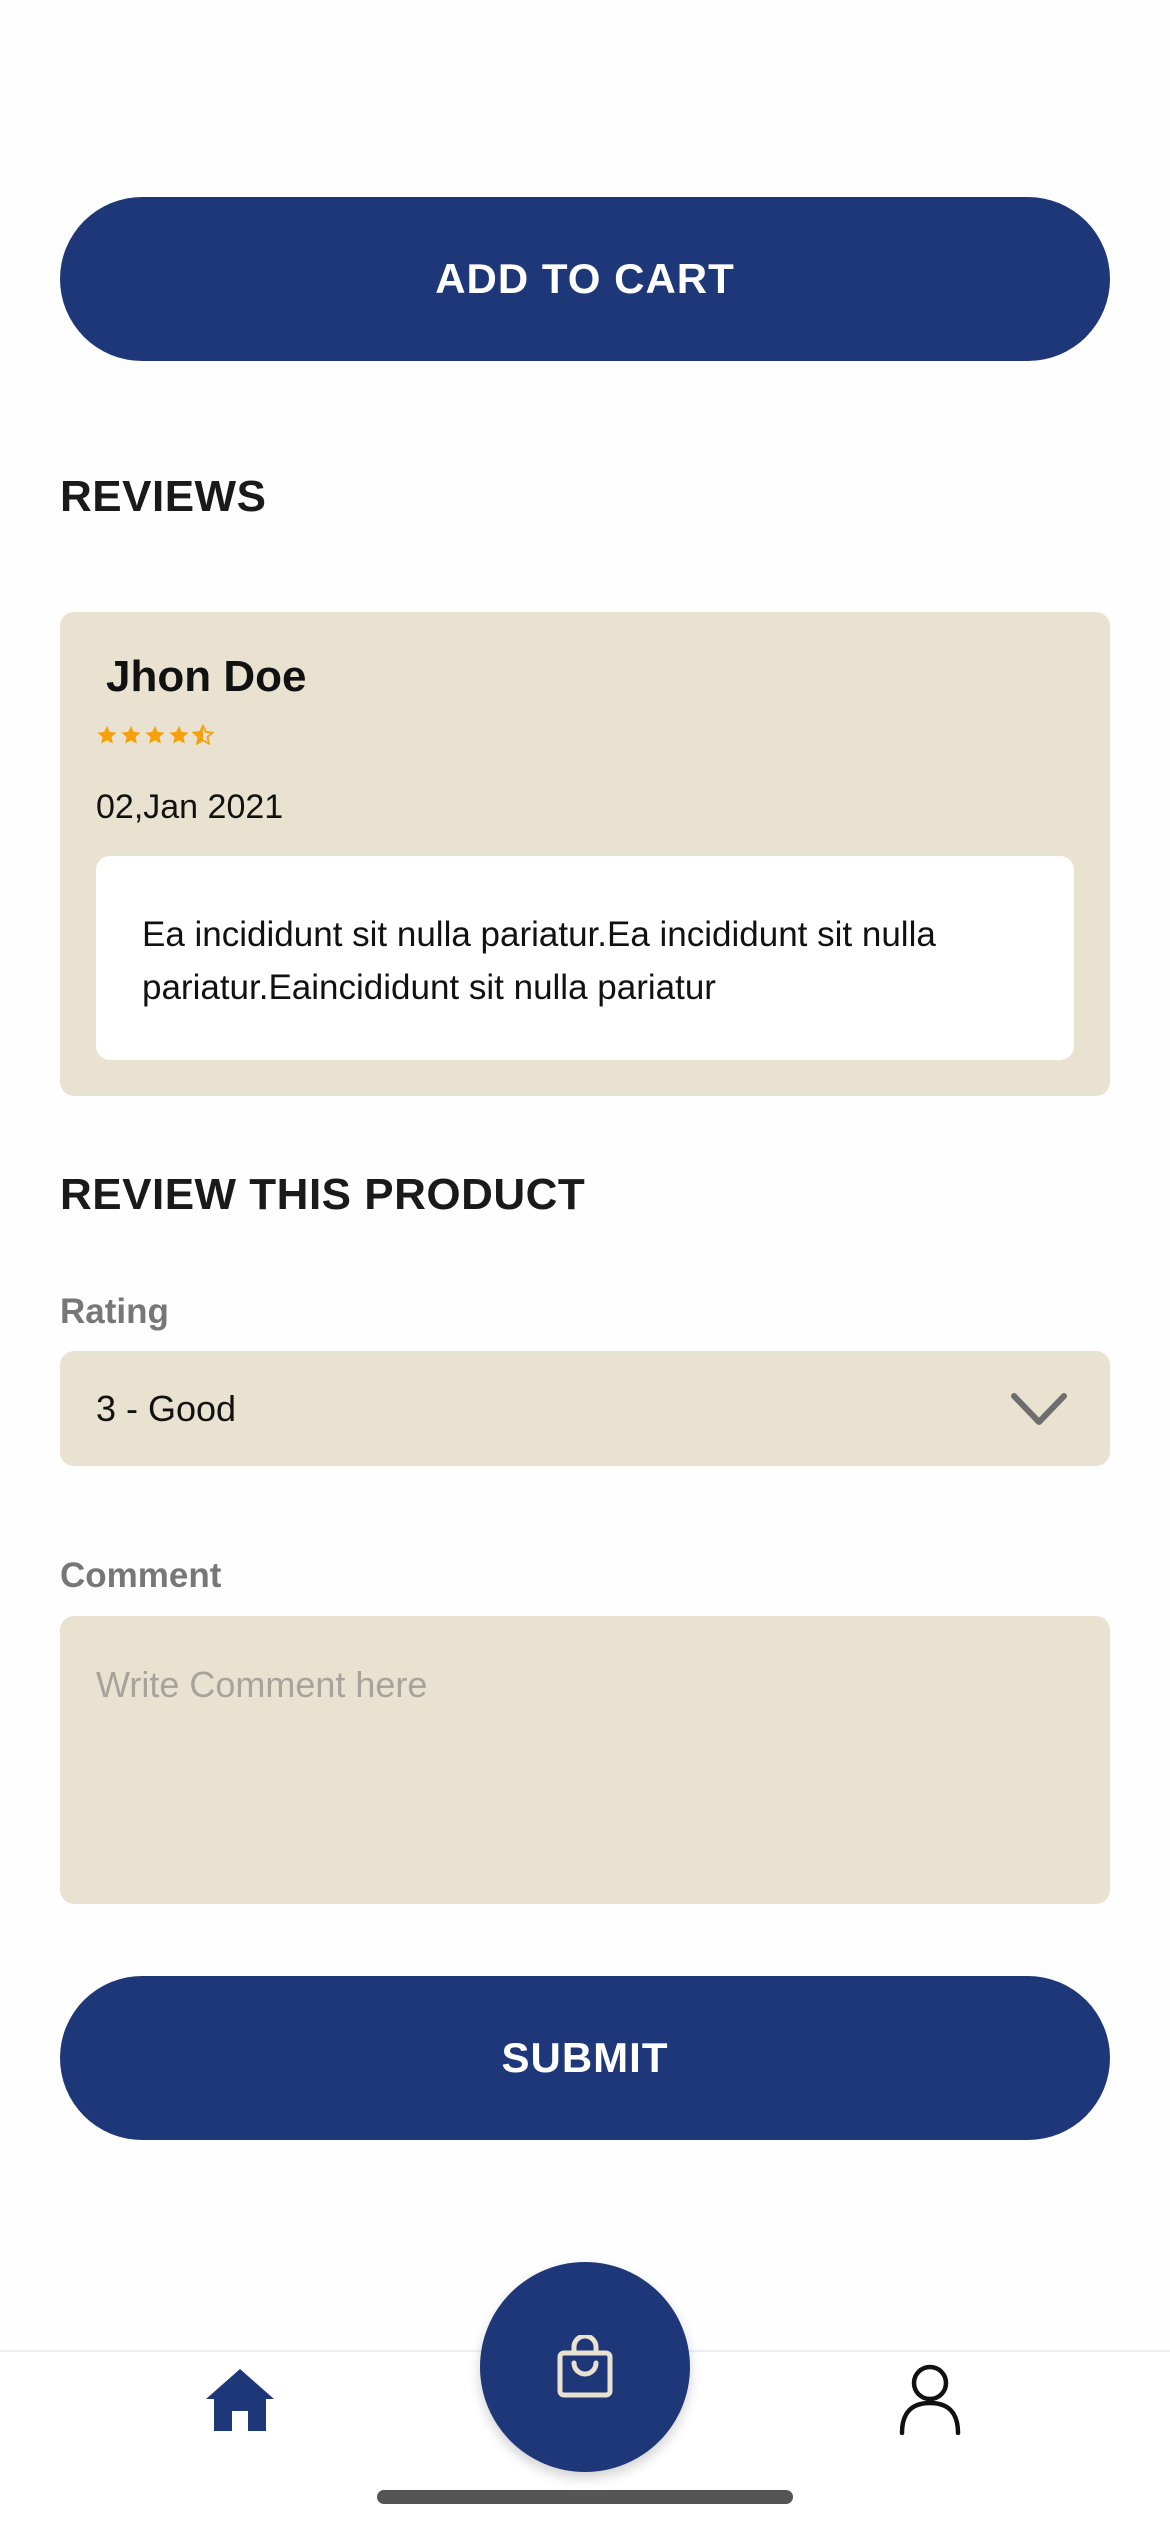  What do you see at coordinates (190, 807) in the screenshot?
I see `review-date: 02,Jan 2021` at bounding box center [190, 807].